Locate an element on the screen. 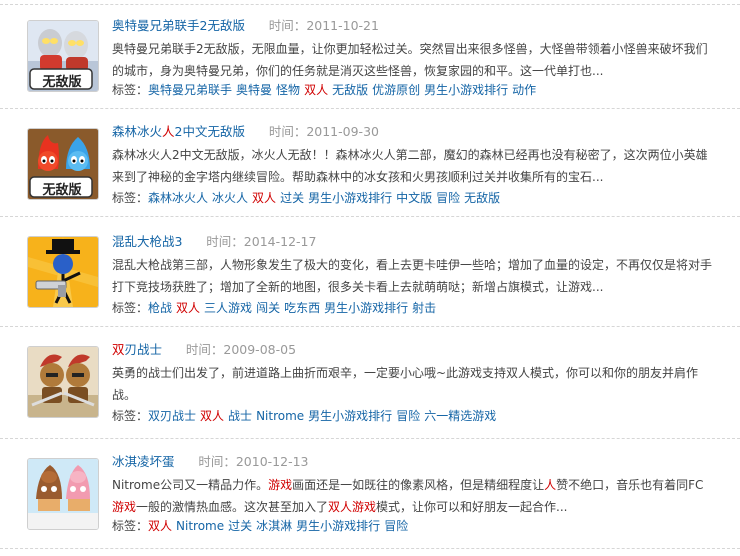 The height and width of the screenshot is (556, 740). publish-time: 时间：2014-12-17 is located at coordinates (261, 241).